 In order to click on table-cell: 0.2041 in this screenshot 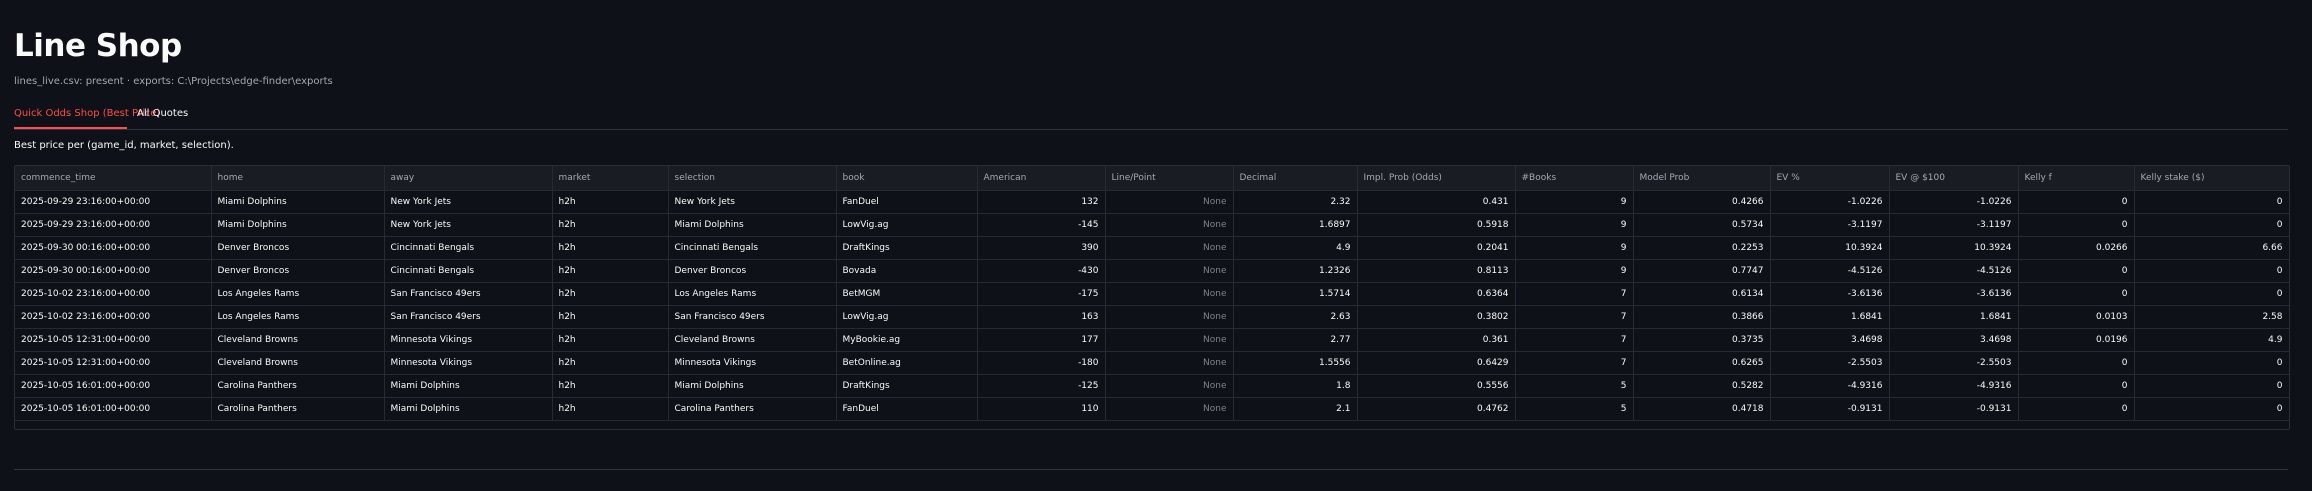, I will do `click(1436, 248)`.